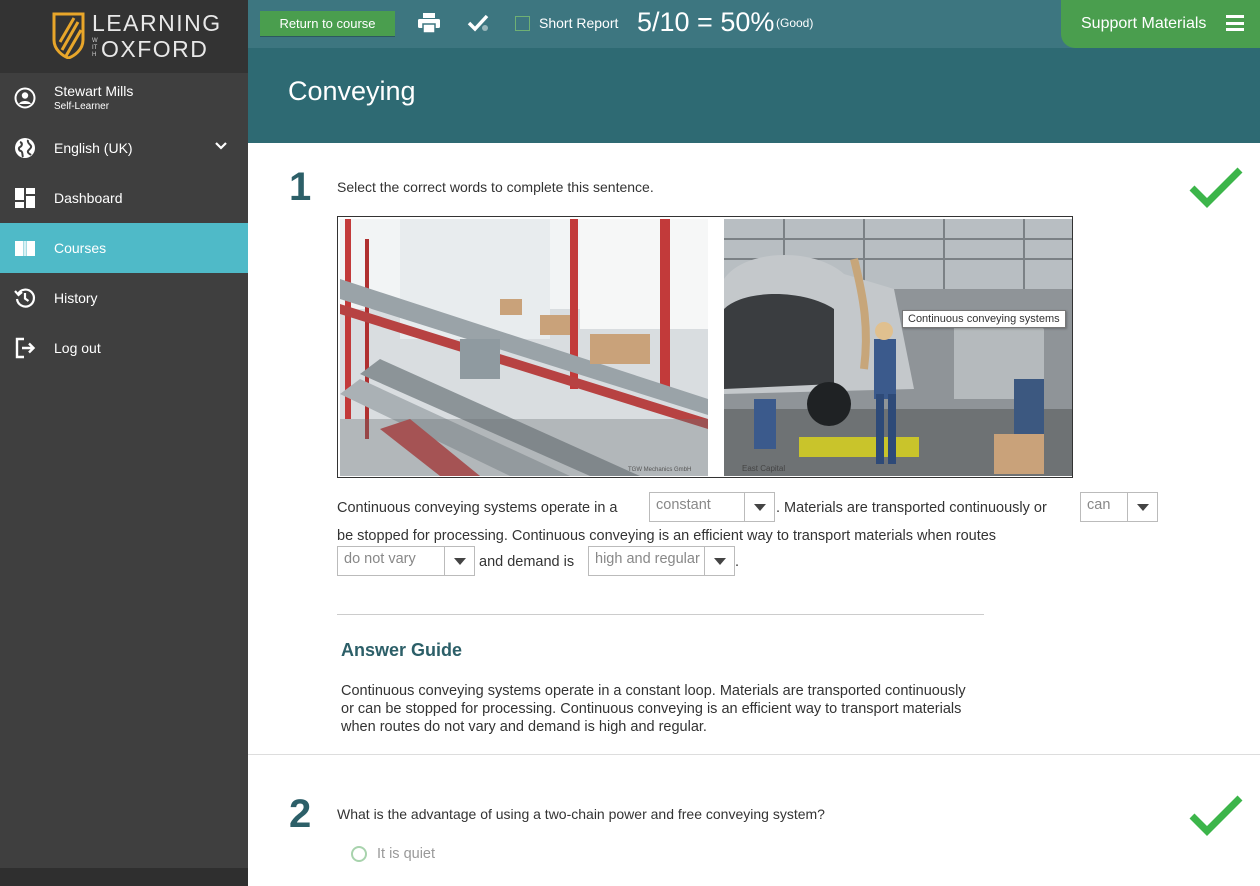 The height and width of the screenshot is (886, 1260). Describe the element at coordinates (300, 187) in the screenshot. I see `question-number: 1` at that location.